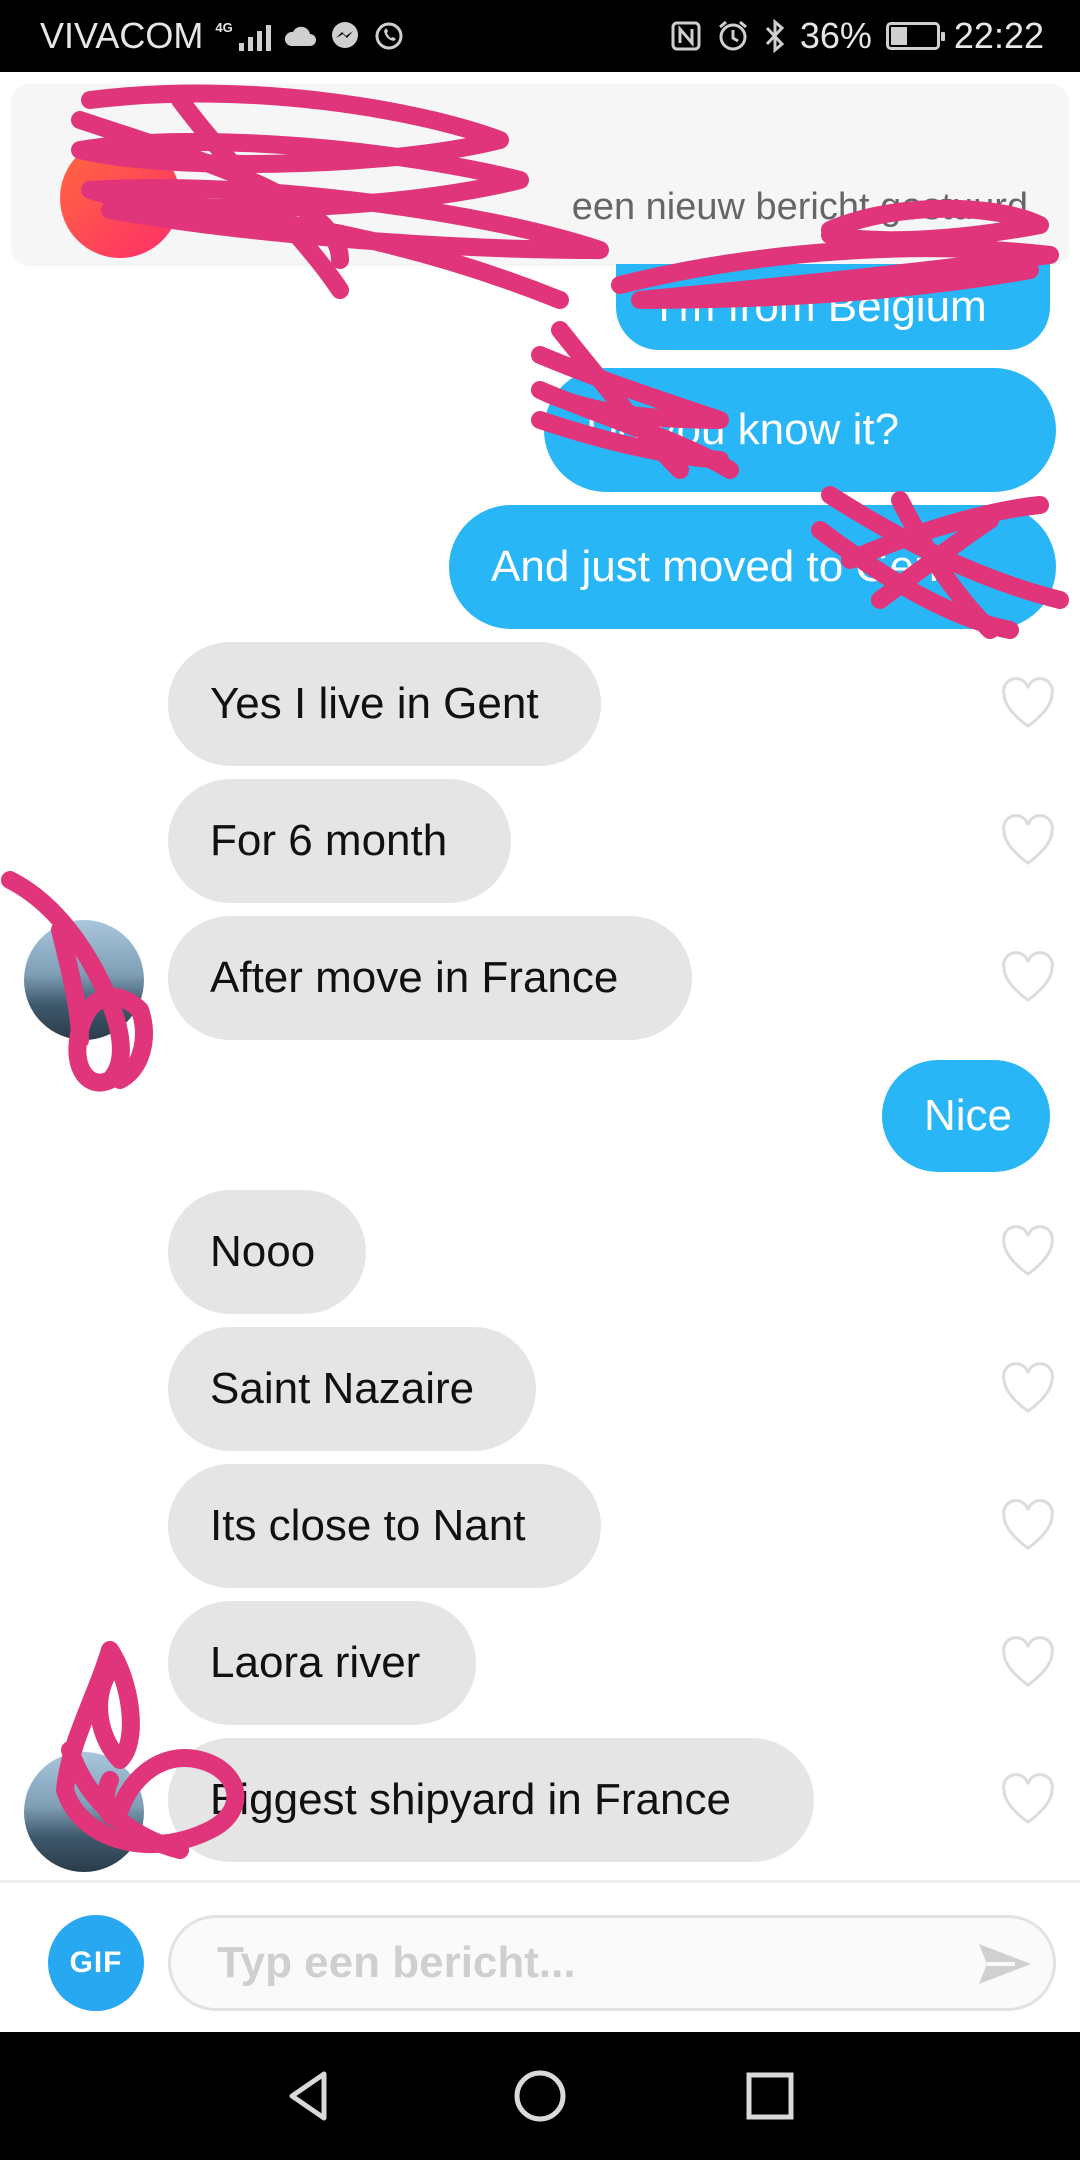 Image resolution: width=1080 pixels, height=2160 pixels. I want to click on network-type: 4G, so click(224, 27).